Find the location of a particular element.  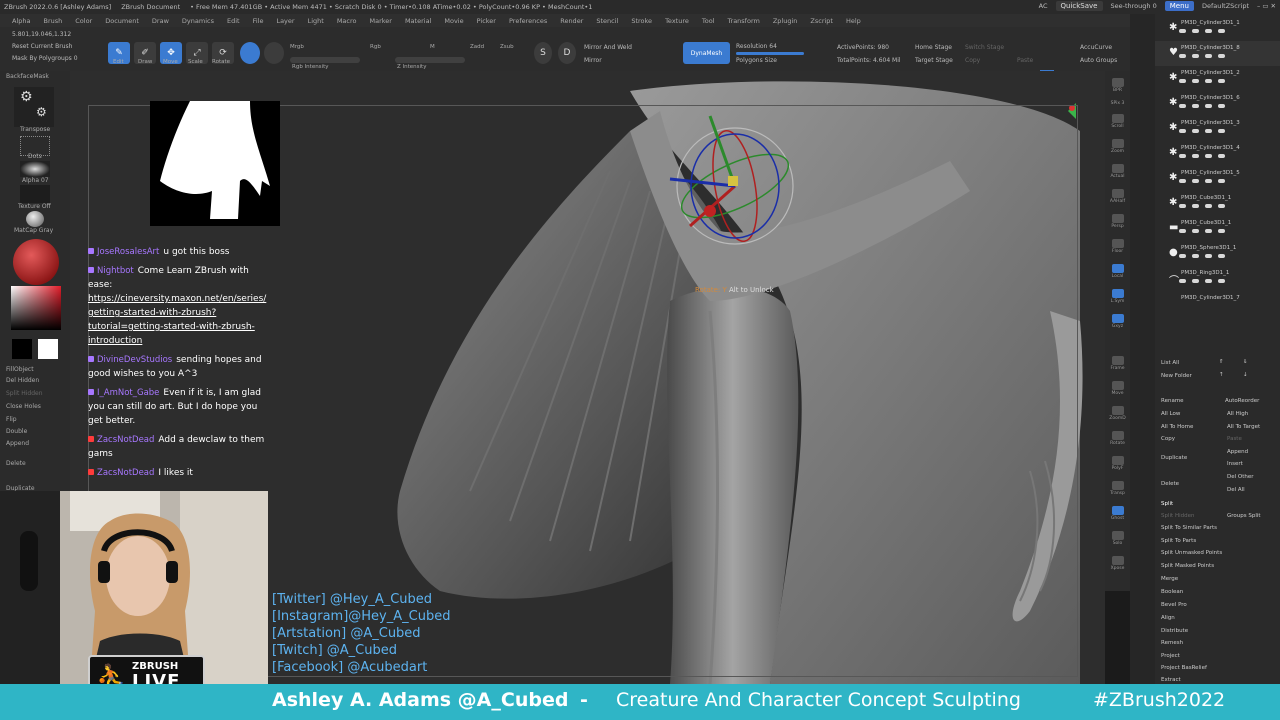

material-preview-icon is located at coordinates (274, 53).